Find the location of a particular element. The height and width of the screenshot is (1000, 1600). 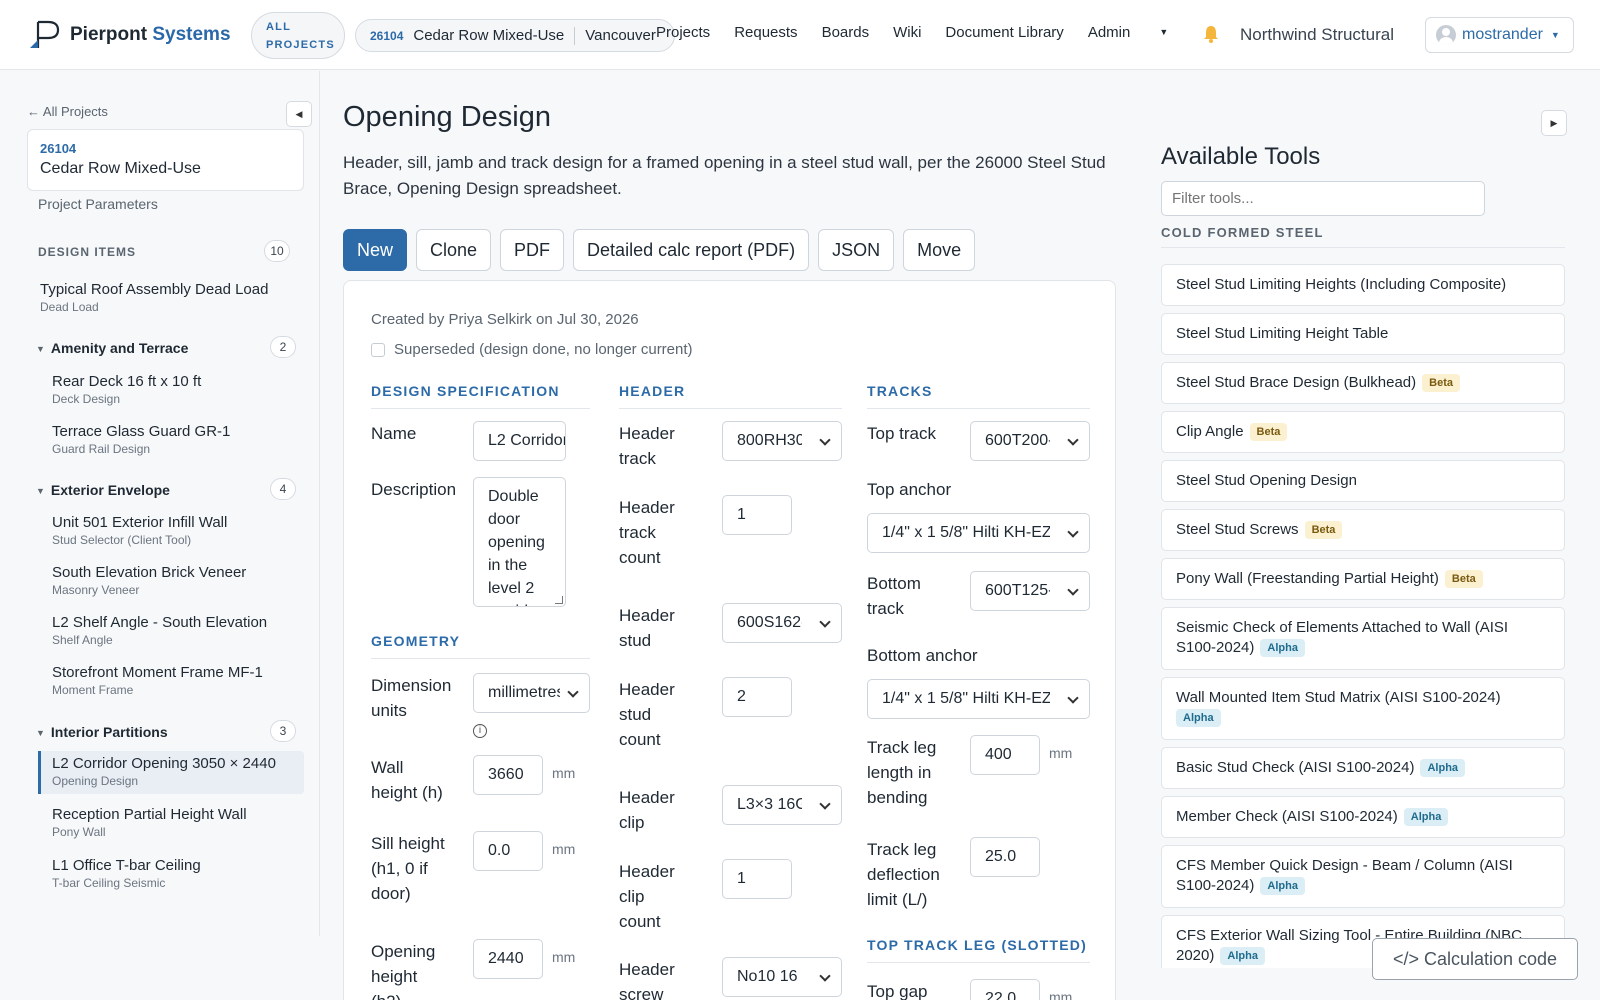

nav-link-requests: Requests is located at coordinates (765, 32).